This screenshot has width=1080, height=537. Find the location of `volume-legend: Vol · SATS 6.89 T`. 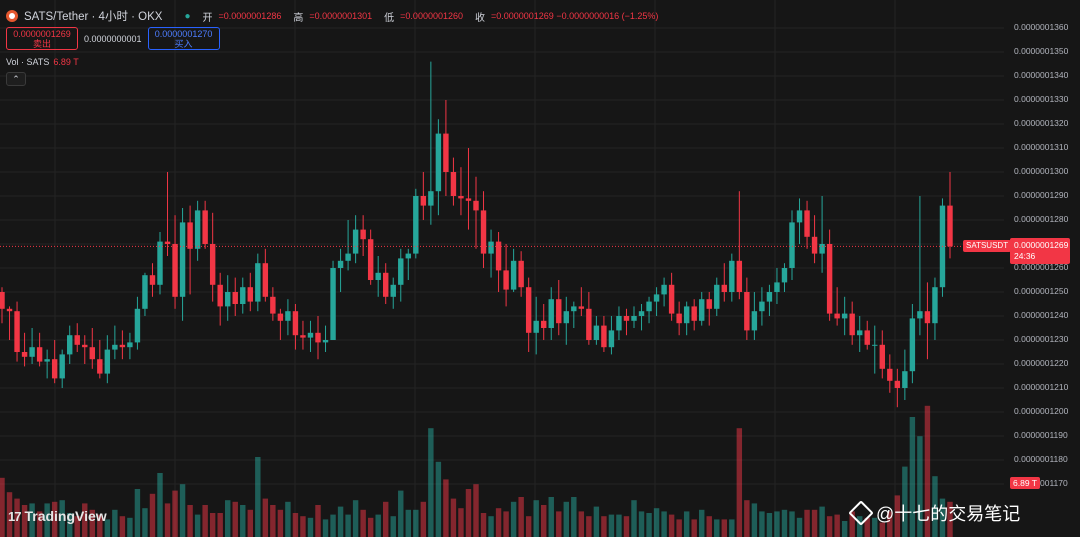

volume-legend: Vol · SATS 6.89 T is located at coordinates (42, 62).